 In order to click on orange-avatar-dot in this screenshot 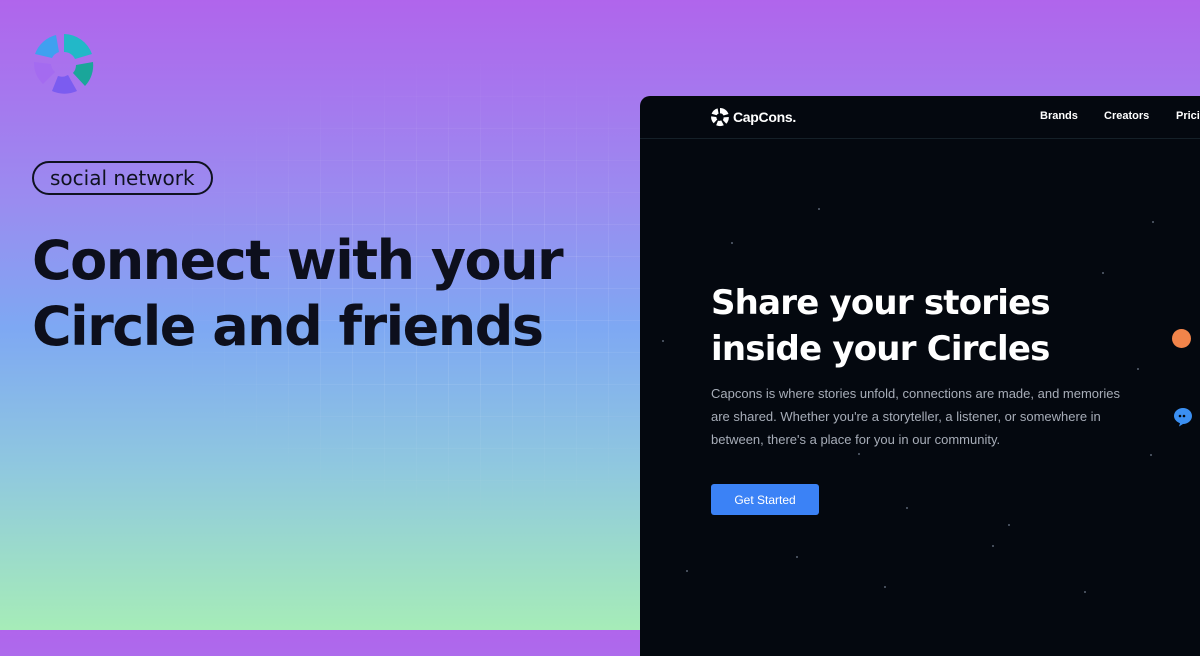, I will do `click(1181, 338)`.